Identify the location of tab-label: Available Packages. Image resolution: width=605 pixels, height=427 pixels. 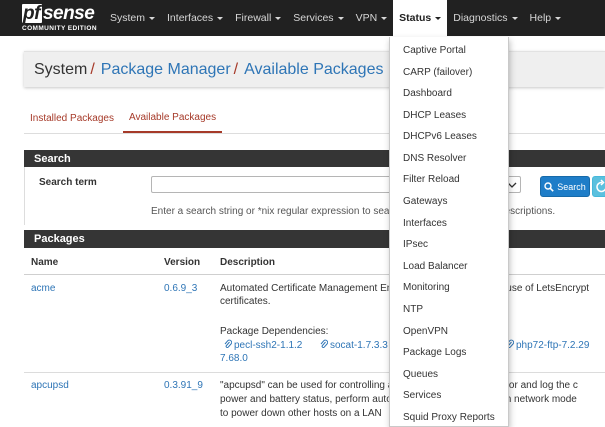
(173, 117).